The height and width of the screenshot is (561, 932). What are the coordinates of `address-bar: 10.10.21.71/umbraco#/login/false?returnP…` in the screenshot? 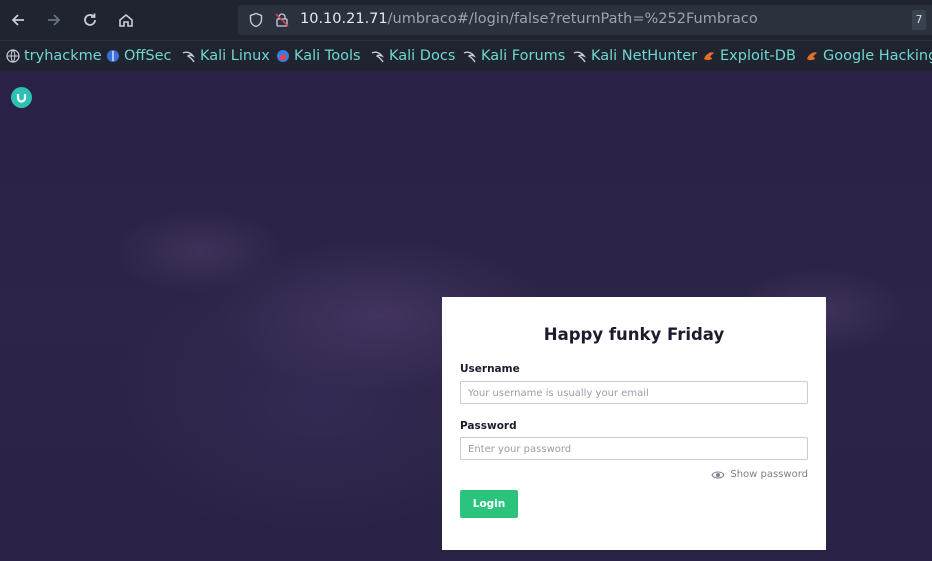 It's located at (585, 20).